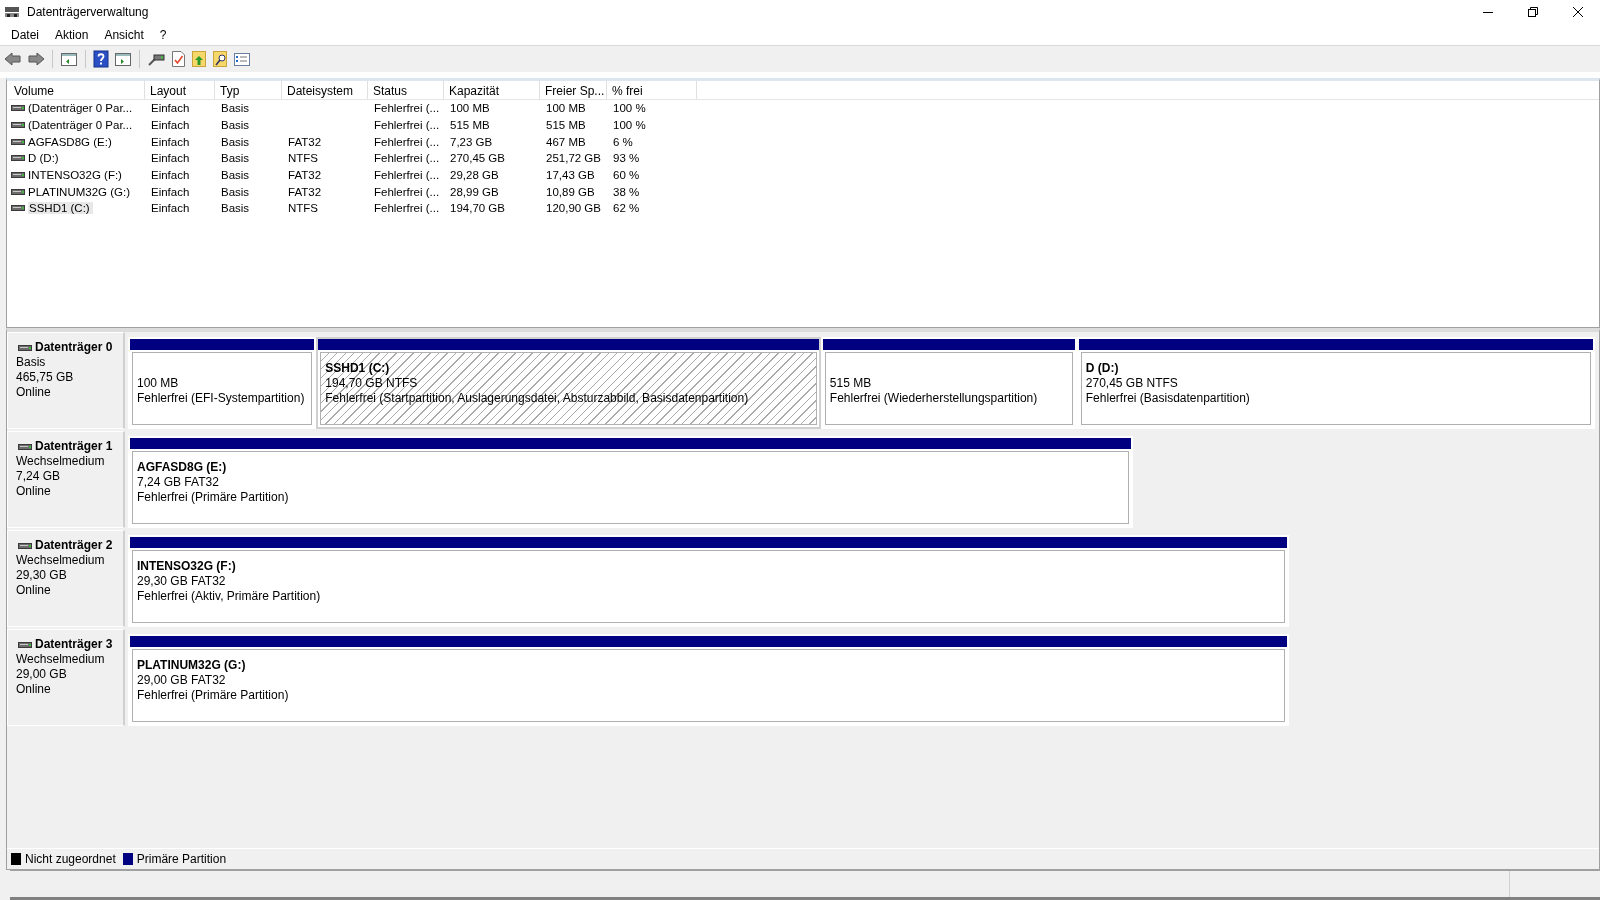  Describe the element at coordinates (77, 90) in the screenshot. I see `column-header: Volume` at that location.